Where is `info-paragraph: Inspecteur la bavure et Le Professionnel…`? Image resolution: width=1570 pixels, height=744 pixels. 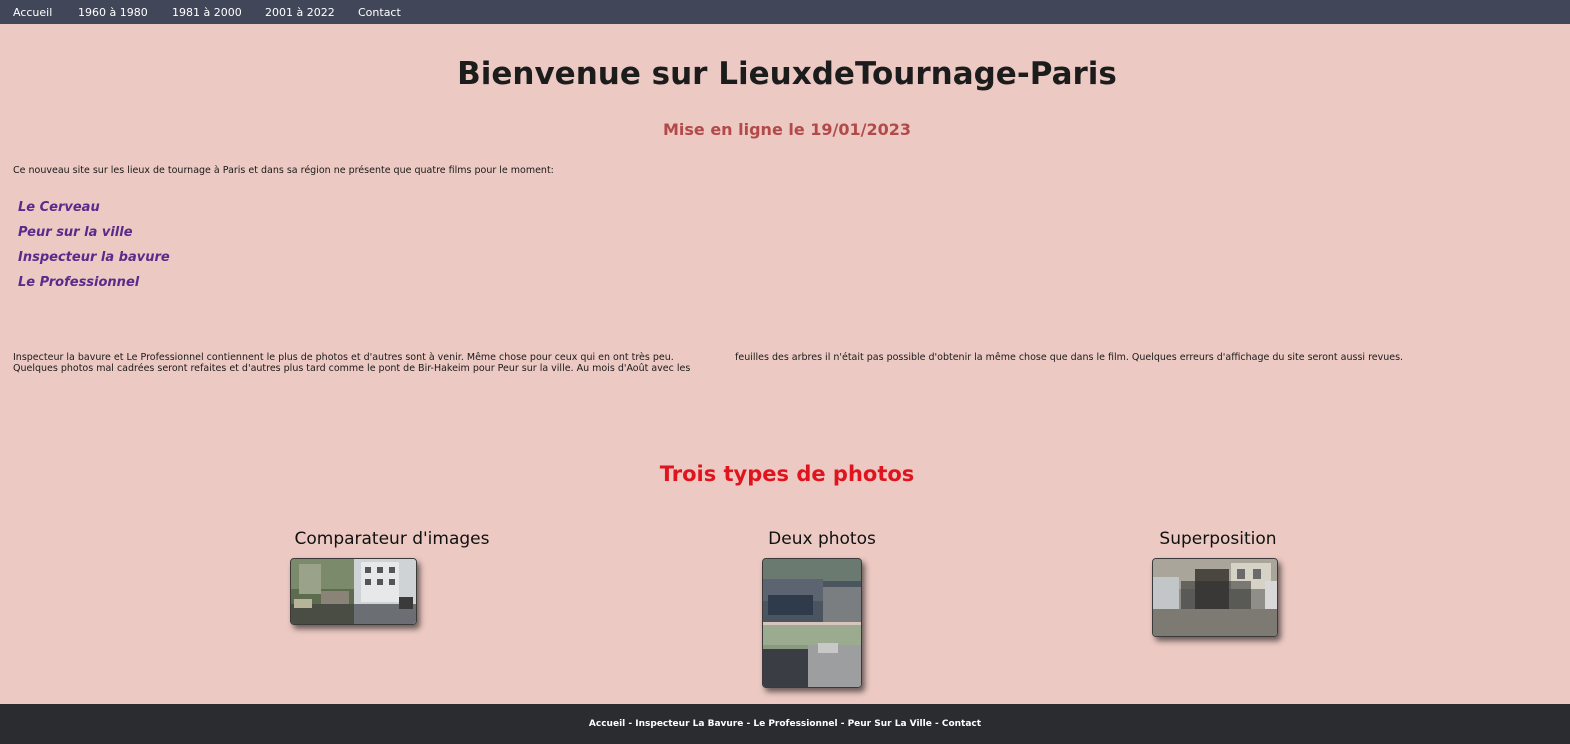
info-paragraph: Inspecteur la bavure et Le Professionnel… is located at coordinates (708, 363).